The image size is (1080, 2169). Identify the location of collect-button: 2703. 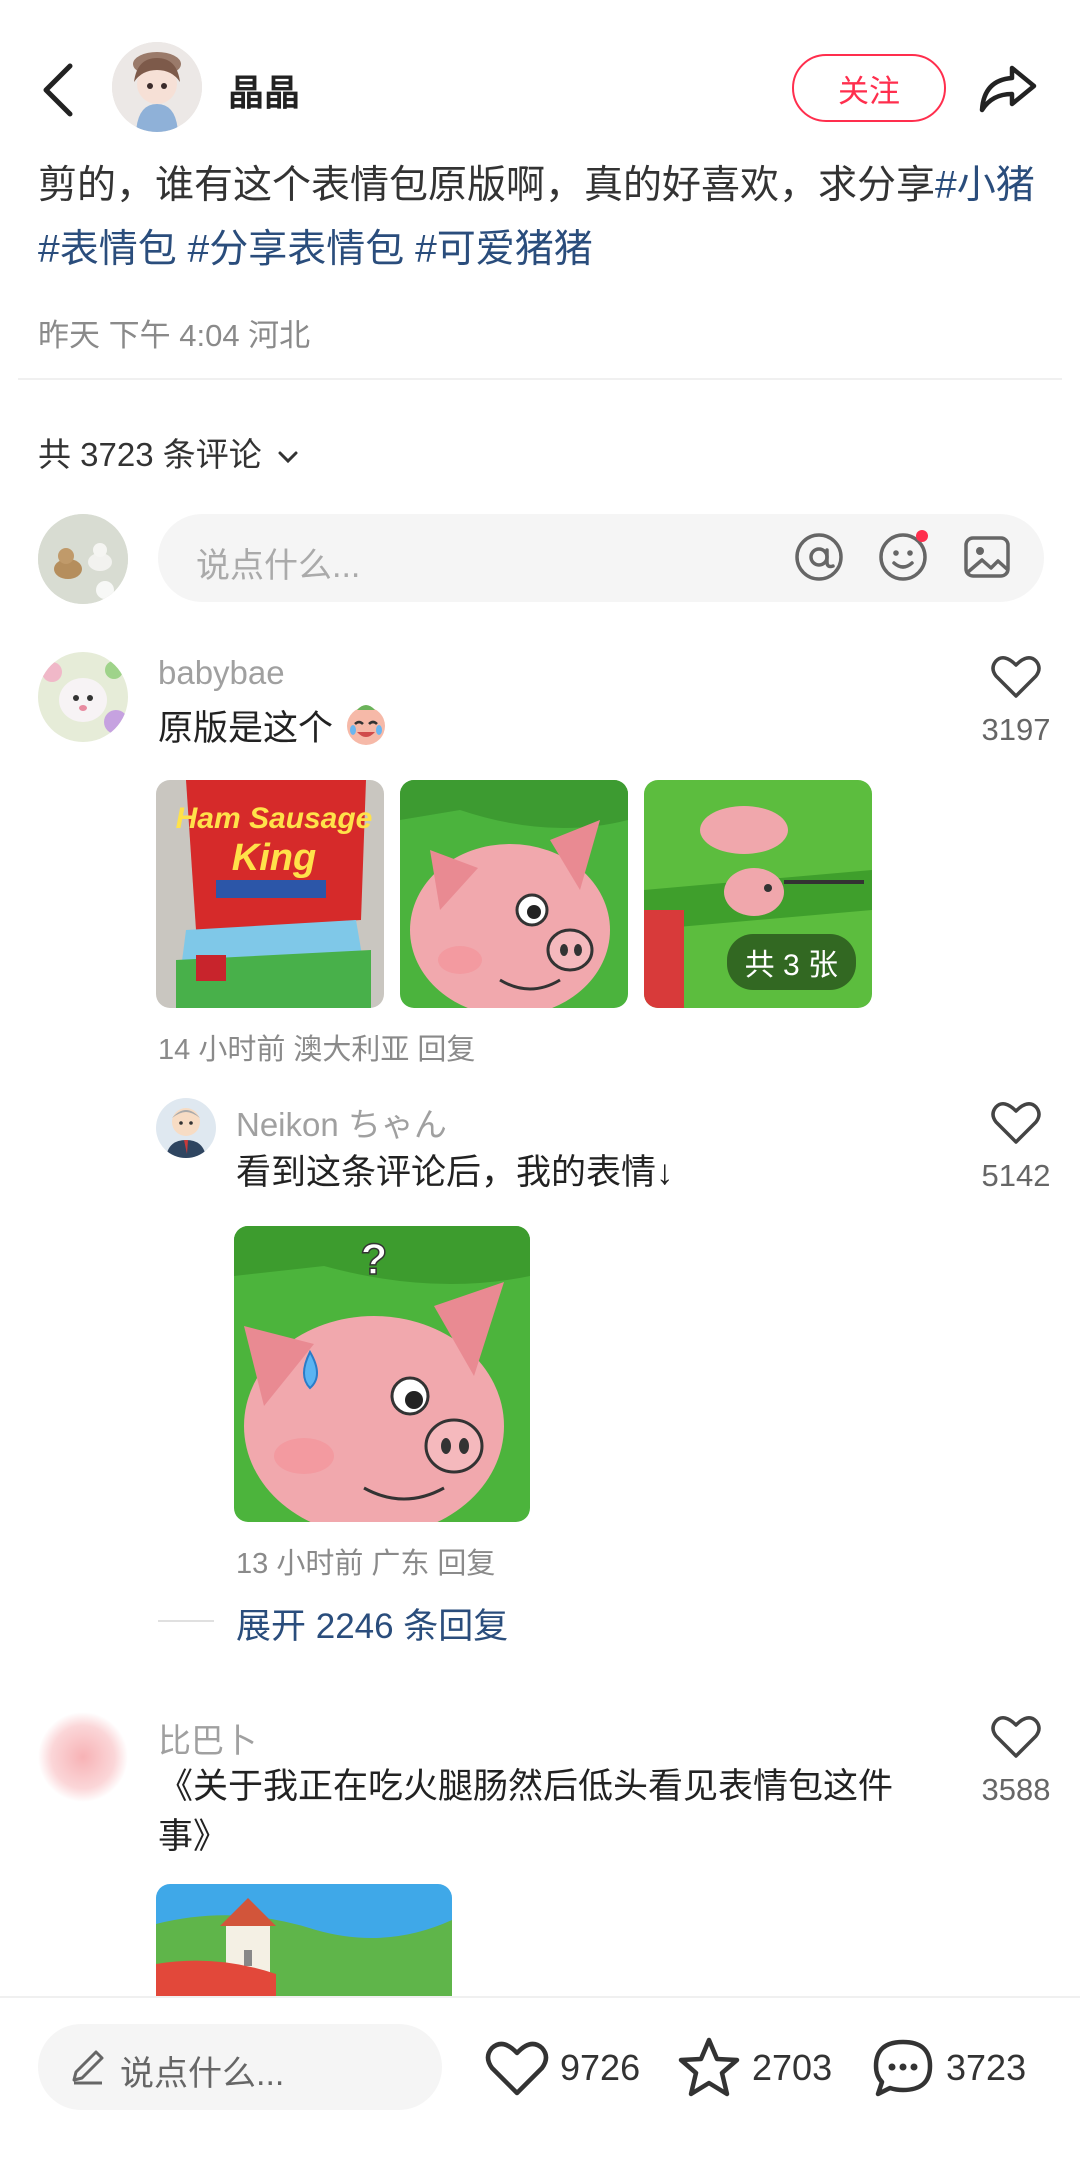
(754, 2068).